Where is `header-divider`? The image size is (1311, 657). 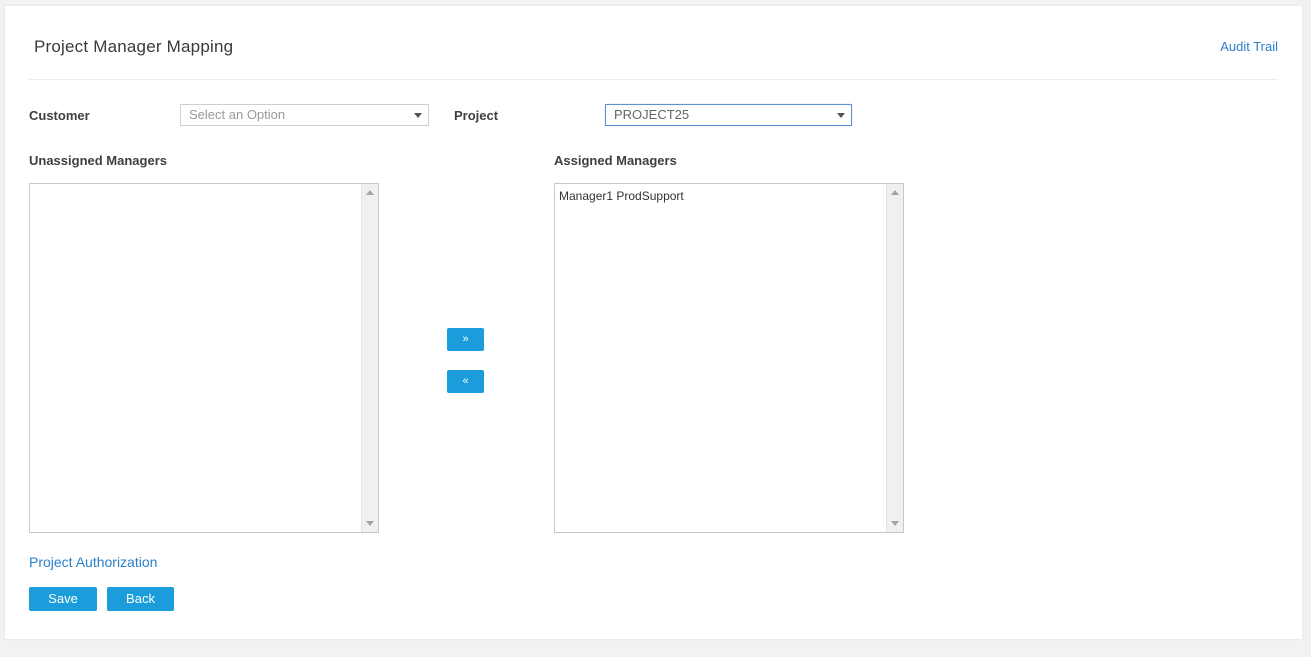
header-divider is located at coordinates (653, 79).